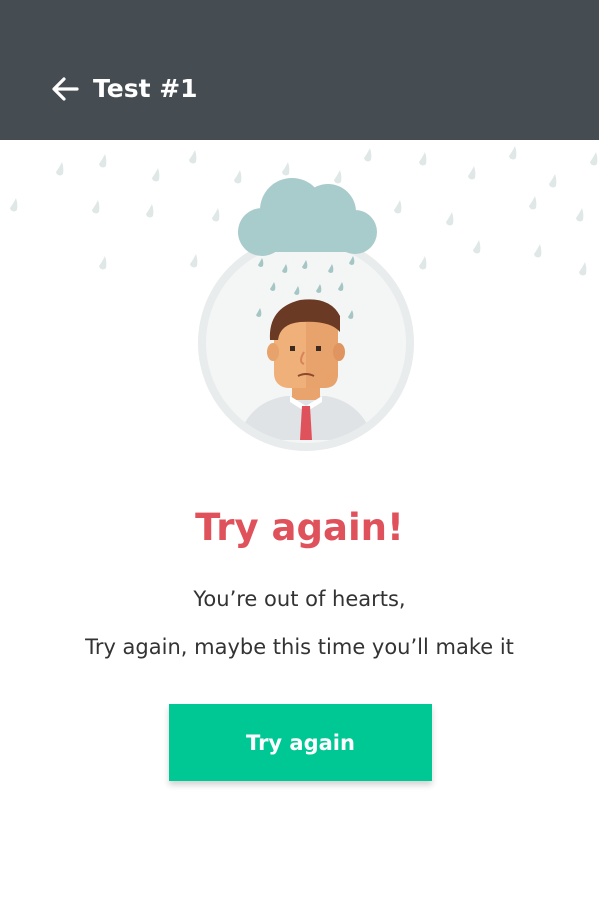 The height and width of the screenshot is (900, 599). I want to click on result-headline: Try again!, so click(299, 527).